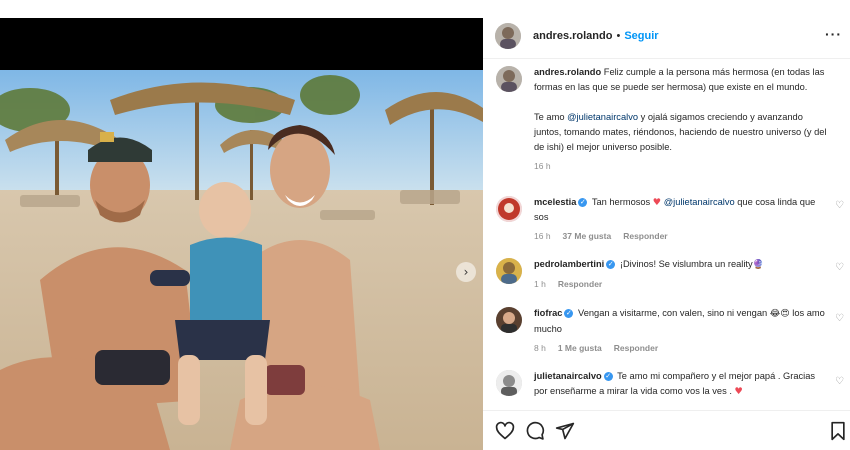 The height and width of the screenshot is (450, 850). What do you see at coordinates (838, 431) in the screenshot?
I see `bookmark-icon` at bounding box center [838, 431].